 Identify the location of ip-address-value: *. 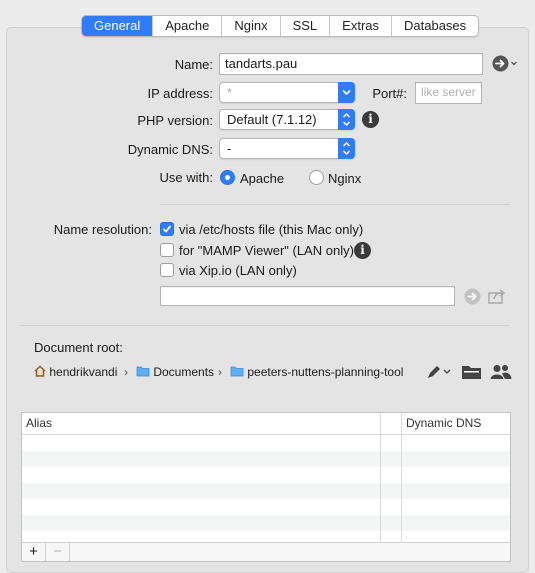
(230, 92).